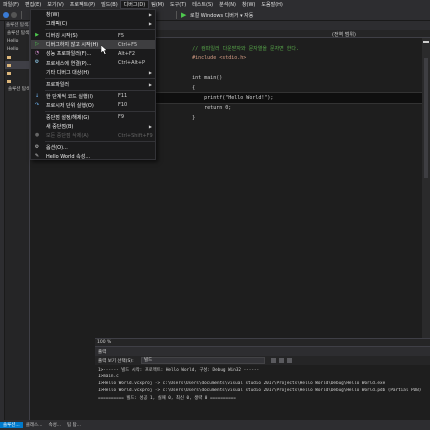  I want to click on wrench-icon: ✎, so click(37, 156).